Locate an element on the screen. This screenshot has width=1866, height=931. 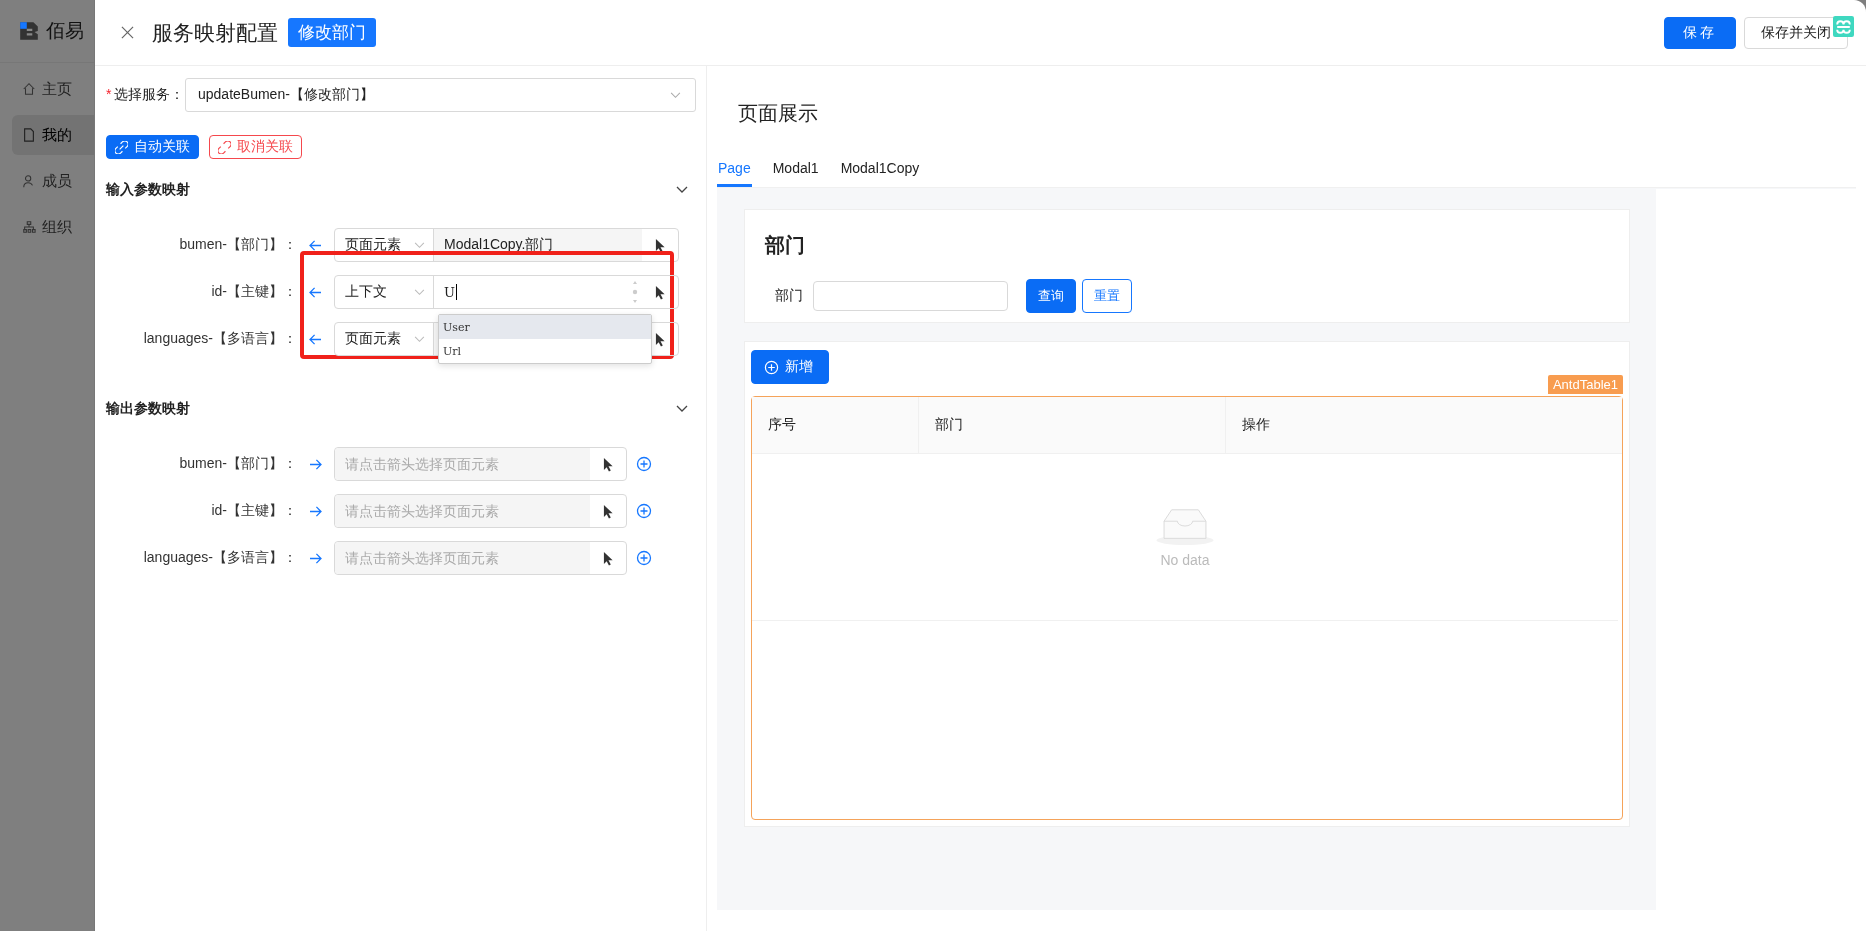
service-select: updateBumen-【修改部门】 is located at coordinates (440, 95).